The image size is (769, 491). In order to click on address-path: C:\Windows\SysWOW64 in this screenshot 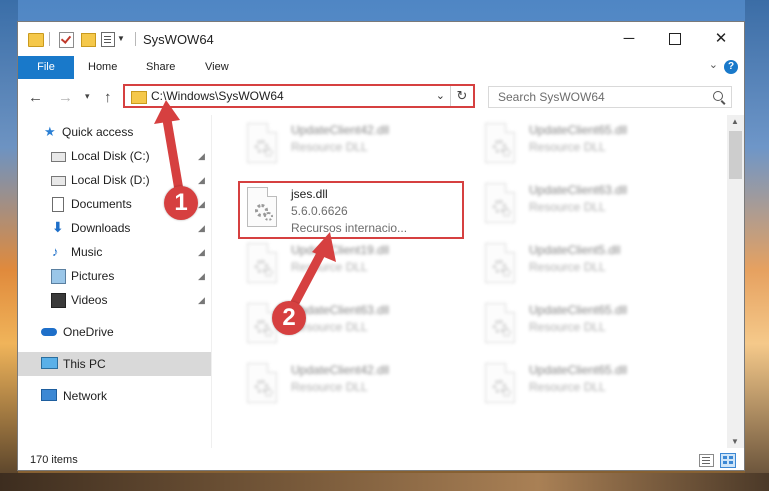, I will do `click(217, 96)`.